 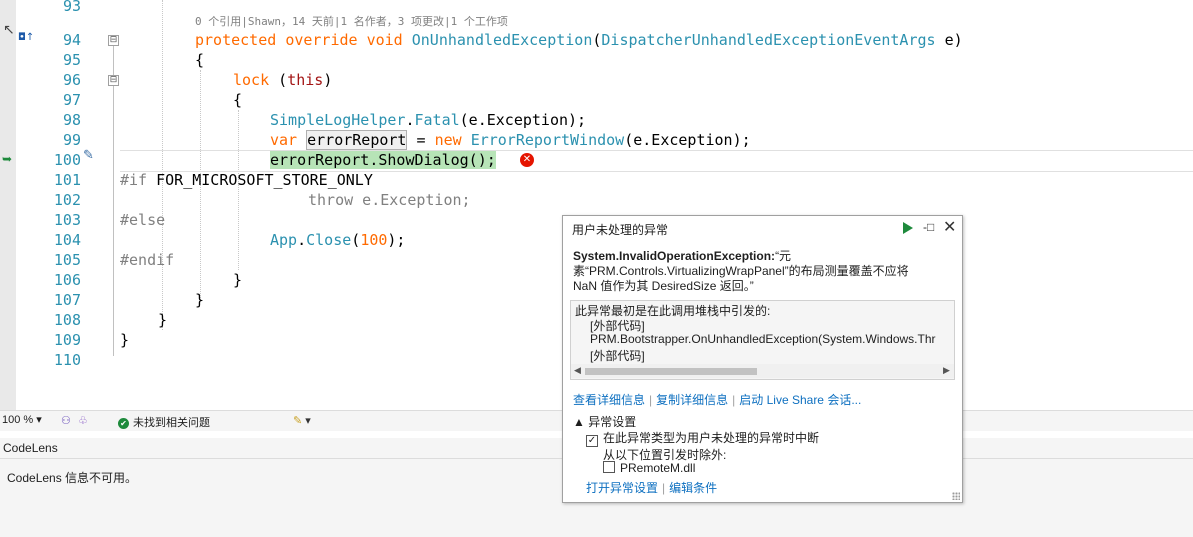 I want to click on error-icon: ✕, so click(x=527, y=160).